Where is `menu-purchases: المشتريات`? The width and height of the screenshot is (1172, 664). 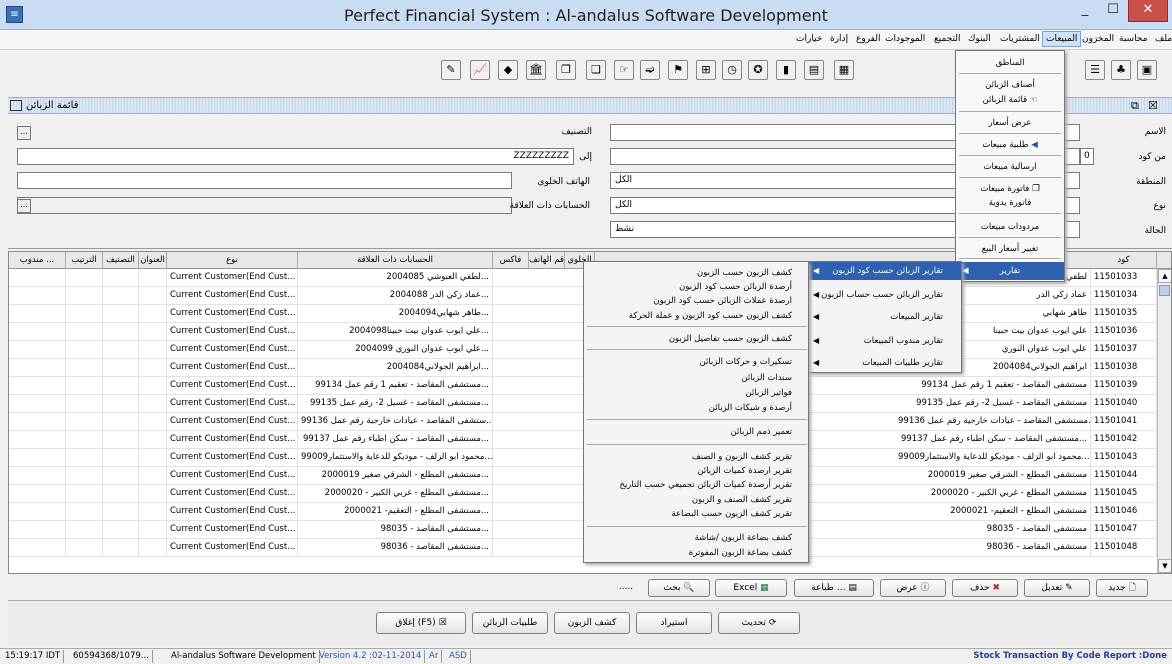 menu-purchases: المشتريات is located at coordinates (1020, 39).